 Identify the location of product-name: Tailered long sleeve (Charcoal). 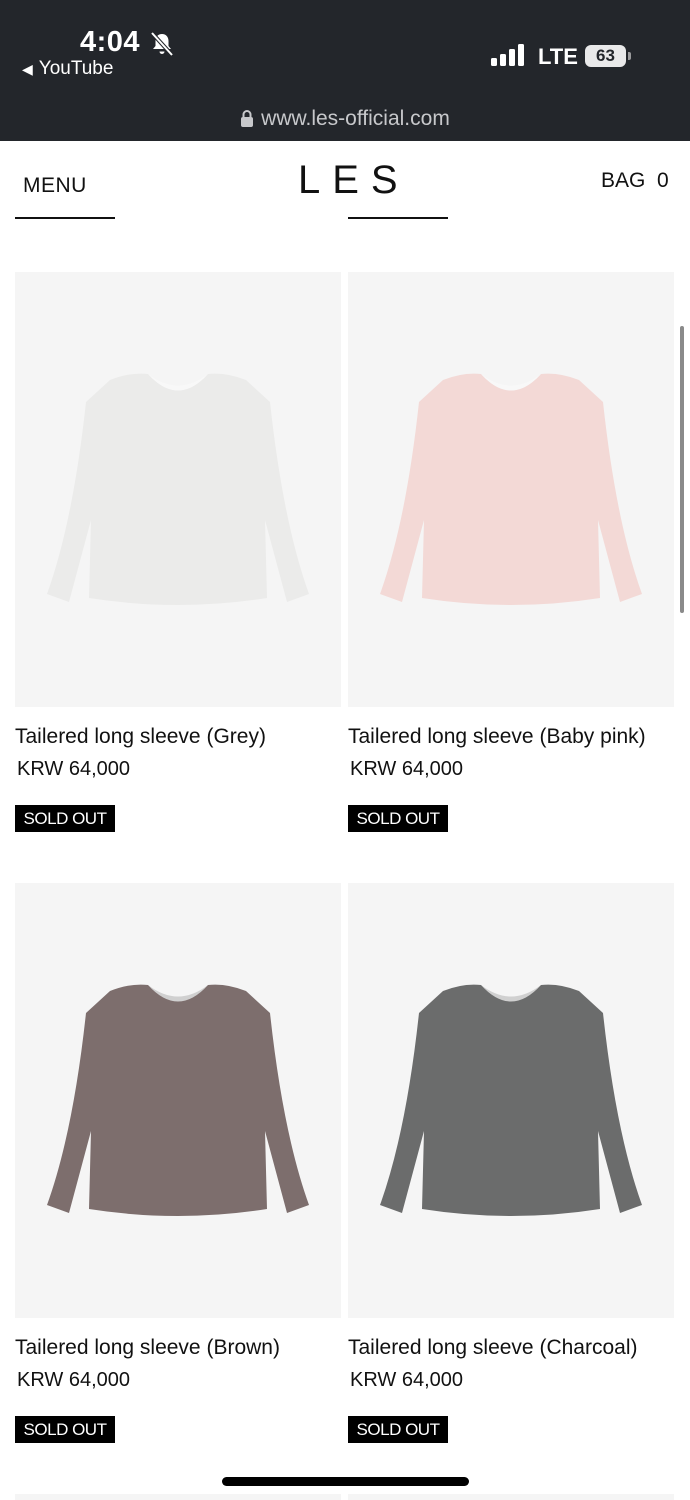
(492, 1348).